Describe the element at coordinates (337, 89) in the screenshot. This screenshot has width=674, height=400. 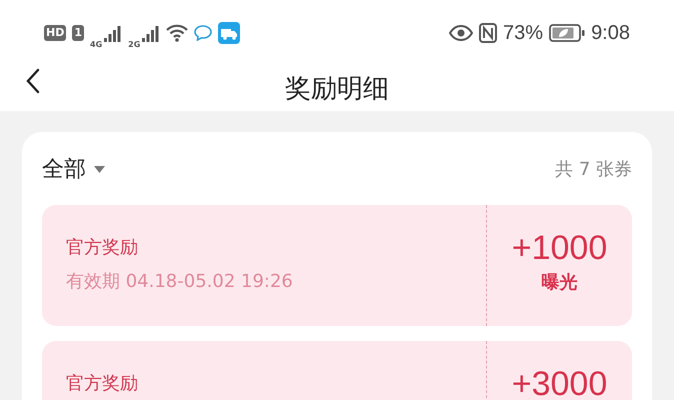
I see `page-title: 奖励明细` at that location.